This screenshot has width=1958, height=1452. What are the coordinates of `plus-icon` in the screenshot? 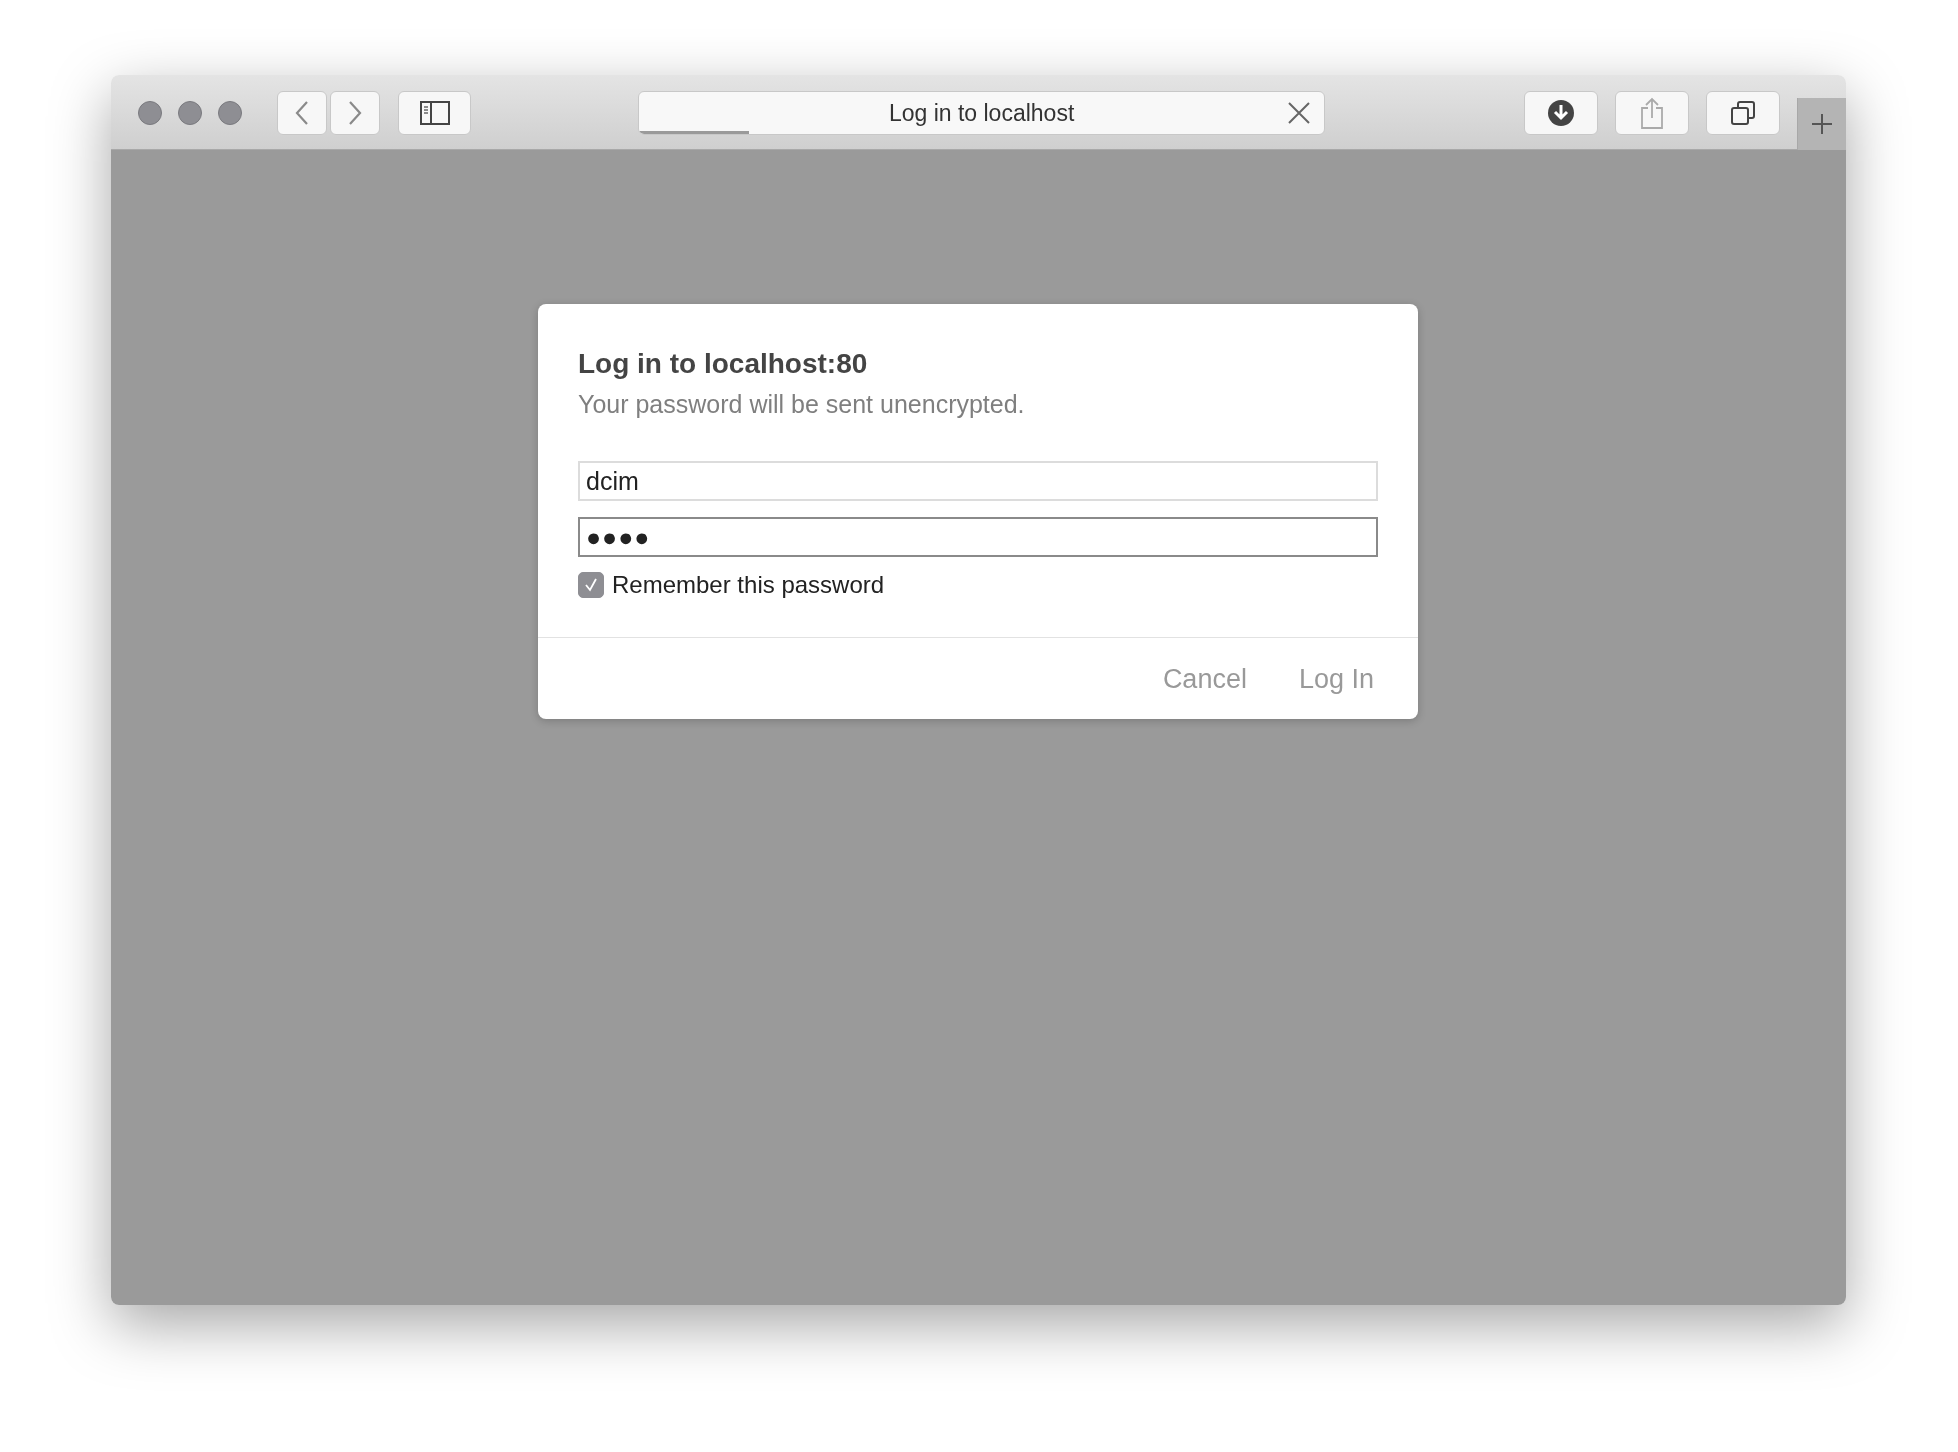 It's located at (1822, 124).